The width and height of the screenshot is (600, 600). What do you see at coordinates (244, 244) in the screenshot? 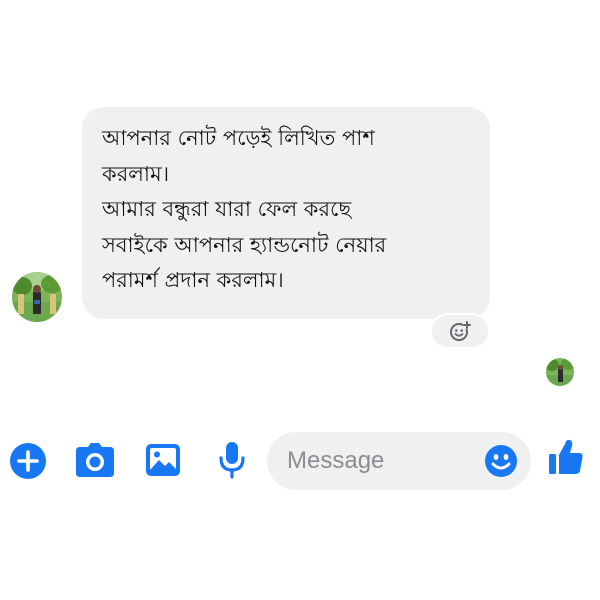
I see `message-line: সবাইকে আপনার হ্যান্ডনোট নেয়ার` at bounding box center [244, 244].